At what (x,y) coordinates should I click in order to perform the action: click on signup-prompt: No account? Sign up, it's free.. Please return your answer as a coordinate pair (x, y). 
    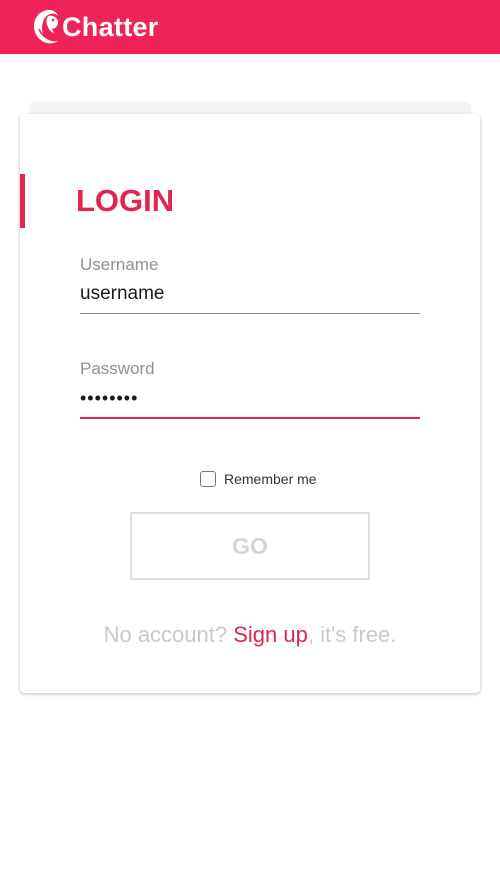
    Looking at the image, I should click on (250, 635).